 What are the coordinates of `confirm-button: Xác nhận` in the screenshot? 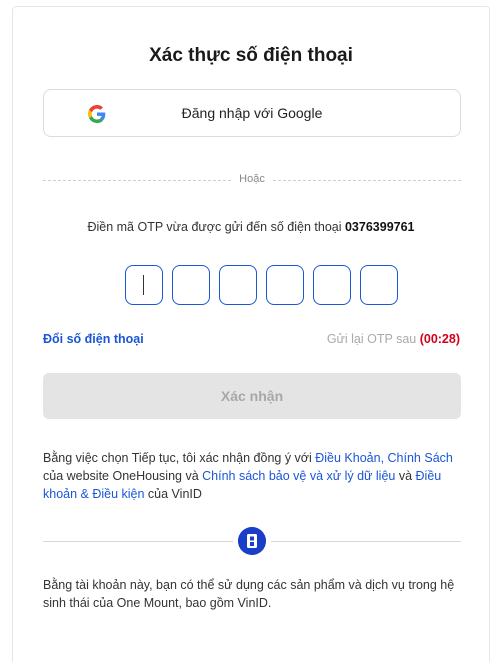 It's located at (252, 396).